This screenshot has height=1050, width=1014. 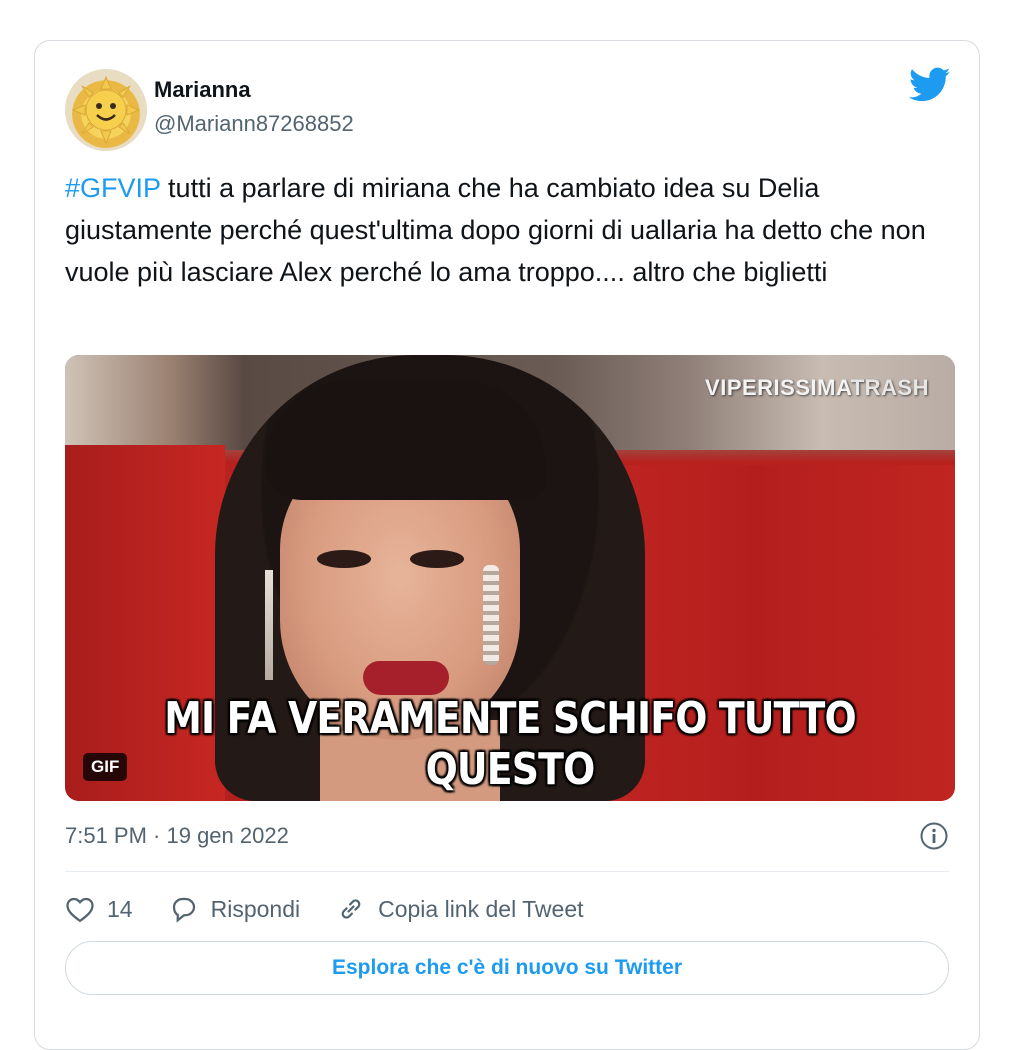 I want to click on gif-badge: GIF, so click(x=105, y=767).